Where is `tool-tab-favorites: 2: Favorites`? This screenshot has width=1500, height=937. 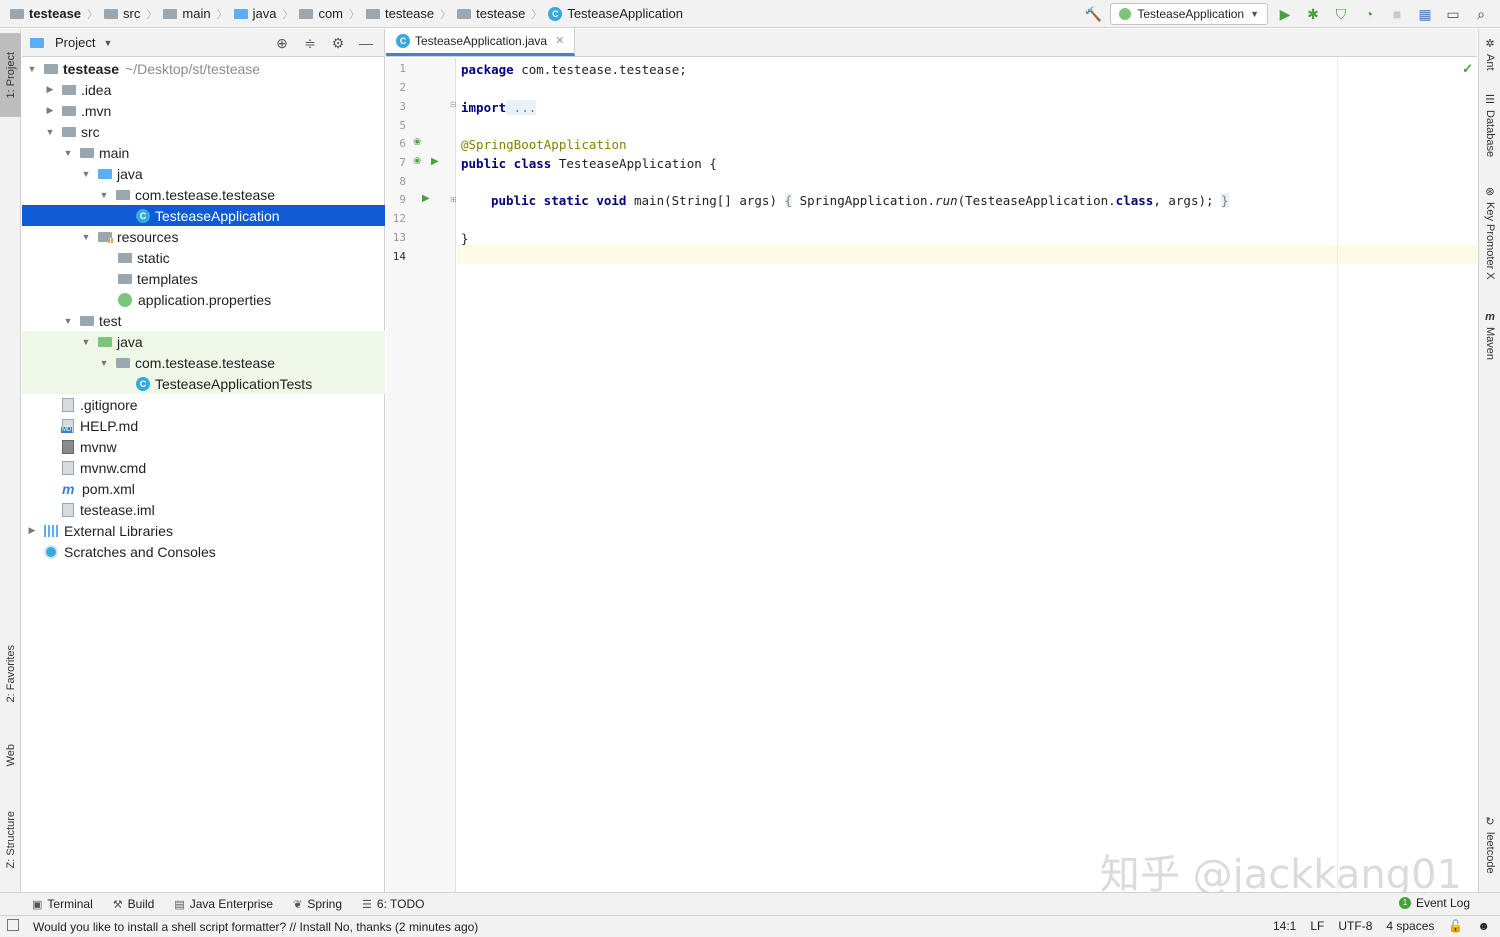
tool-tab-favorites: 2: Favorites is located at coordinates (10, 674).